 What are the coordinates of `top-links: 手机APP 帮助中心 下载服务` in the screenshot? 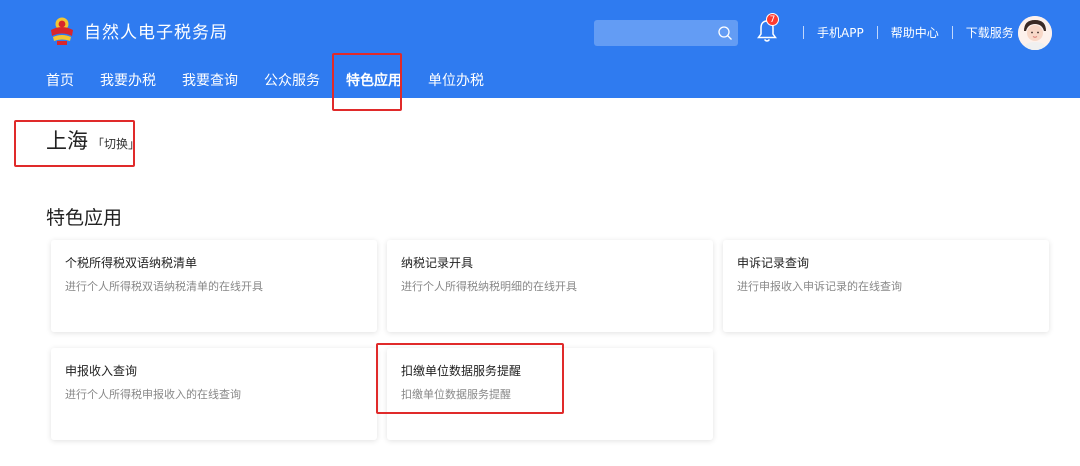 It's located at (902, 32).